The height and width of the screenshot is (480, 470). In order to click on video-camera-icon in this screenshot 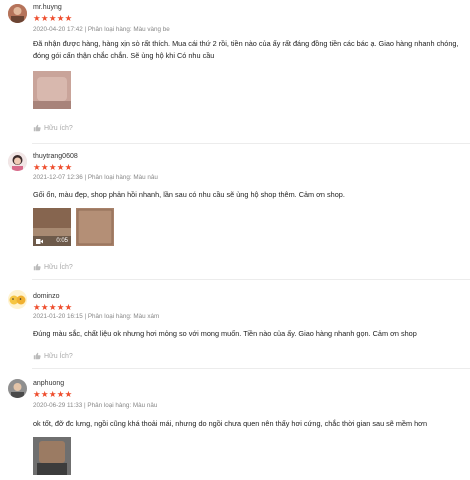, I will do `click(39, 241)`.